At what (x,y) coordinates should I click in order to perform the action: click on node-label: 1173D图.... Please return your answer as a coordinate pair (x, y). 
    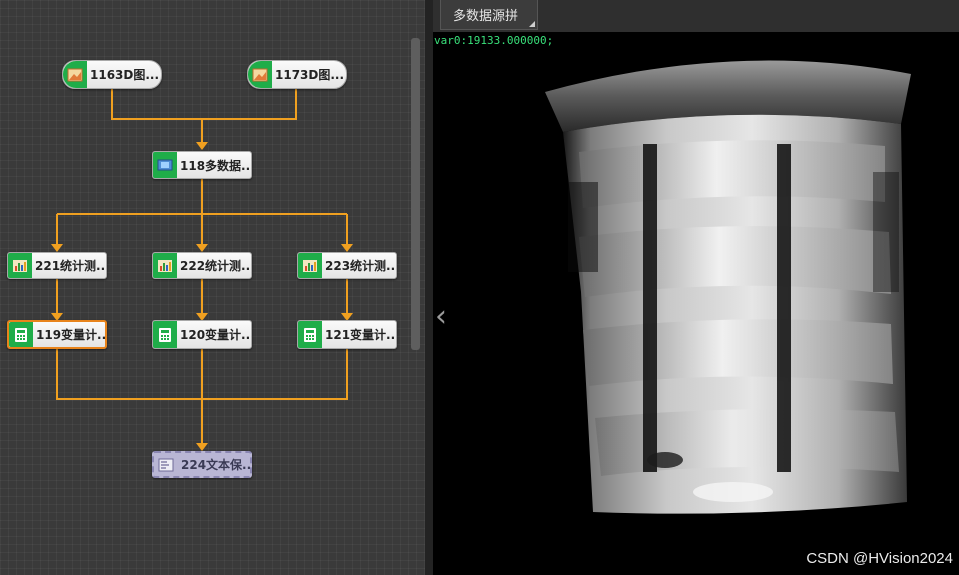
    Looking at the image, I should click on (310, 75).